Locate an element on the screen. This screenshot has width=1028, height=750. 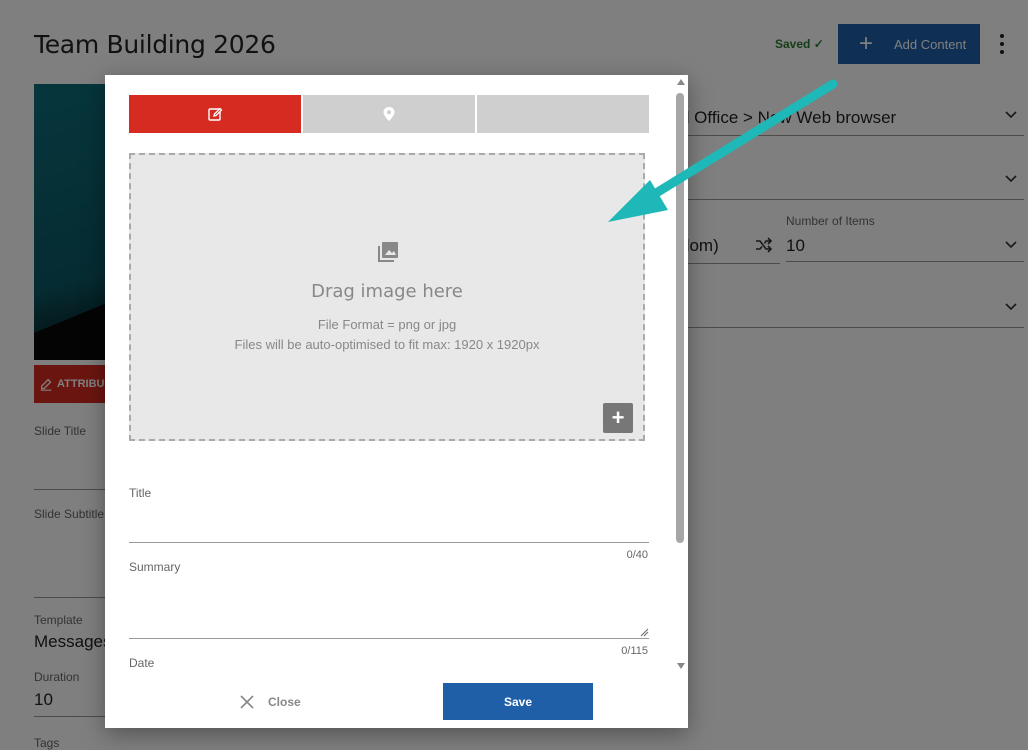
close-label: Close is located at coordinates (284, 702).